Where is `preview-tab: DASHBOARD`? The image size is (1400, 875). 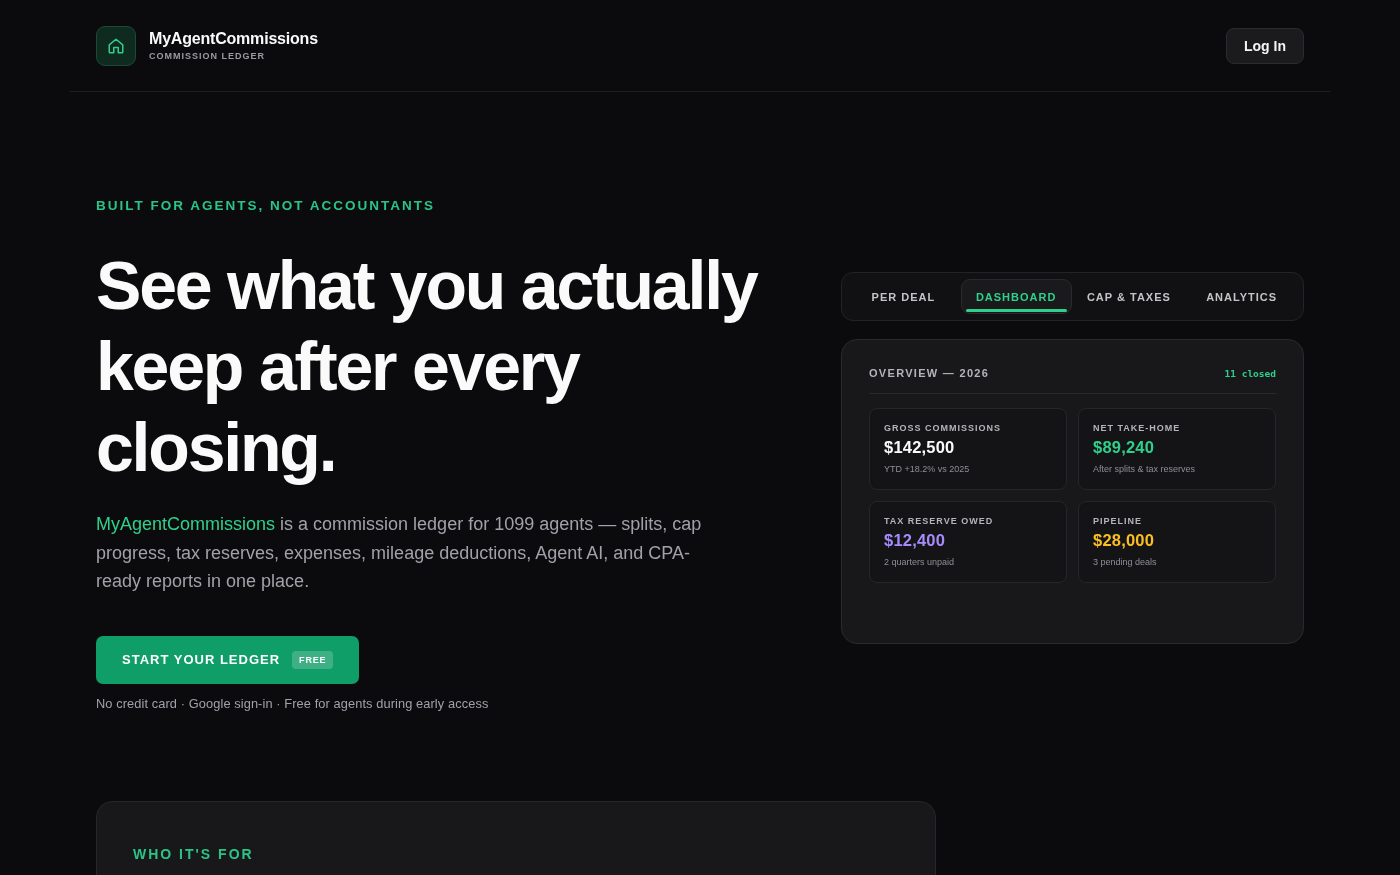 preview-tab: DASHBOARD is located at coordinates (1016, 296).